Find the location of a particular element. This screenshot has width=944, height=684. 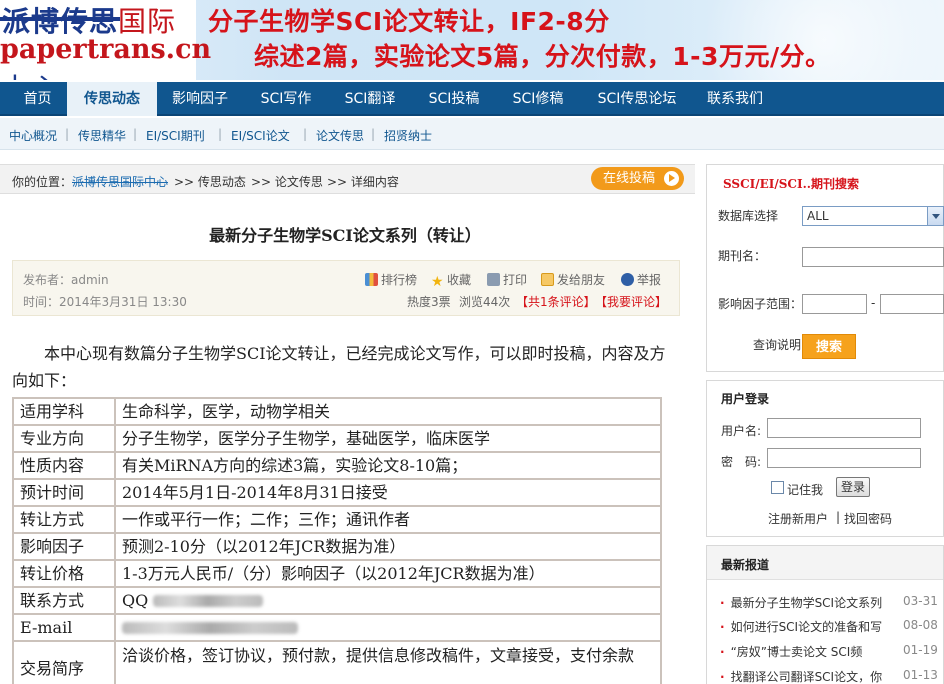

online-submit-button: 在线投稿 is located at coordinates (637, 178).